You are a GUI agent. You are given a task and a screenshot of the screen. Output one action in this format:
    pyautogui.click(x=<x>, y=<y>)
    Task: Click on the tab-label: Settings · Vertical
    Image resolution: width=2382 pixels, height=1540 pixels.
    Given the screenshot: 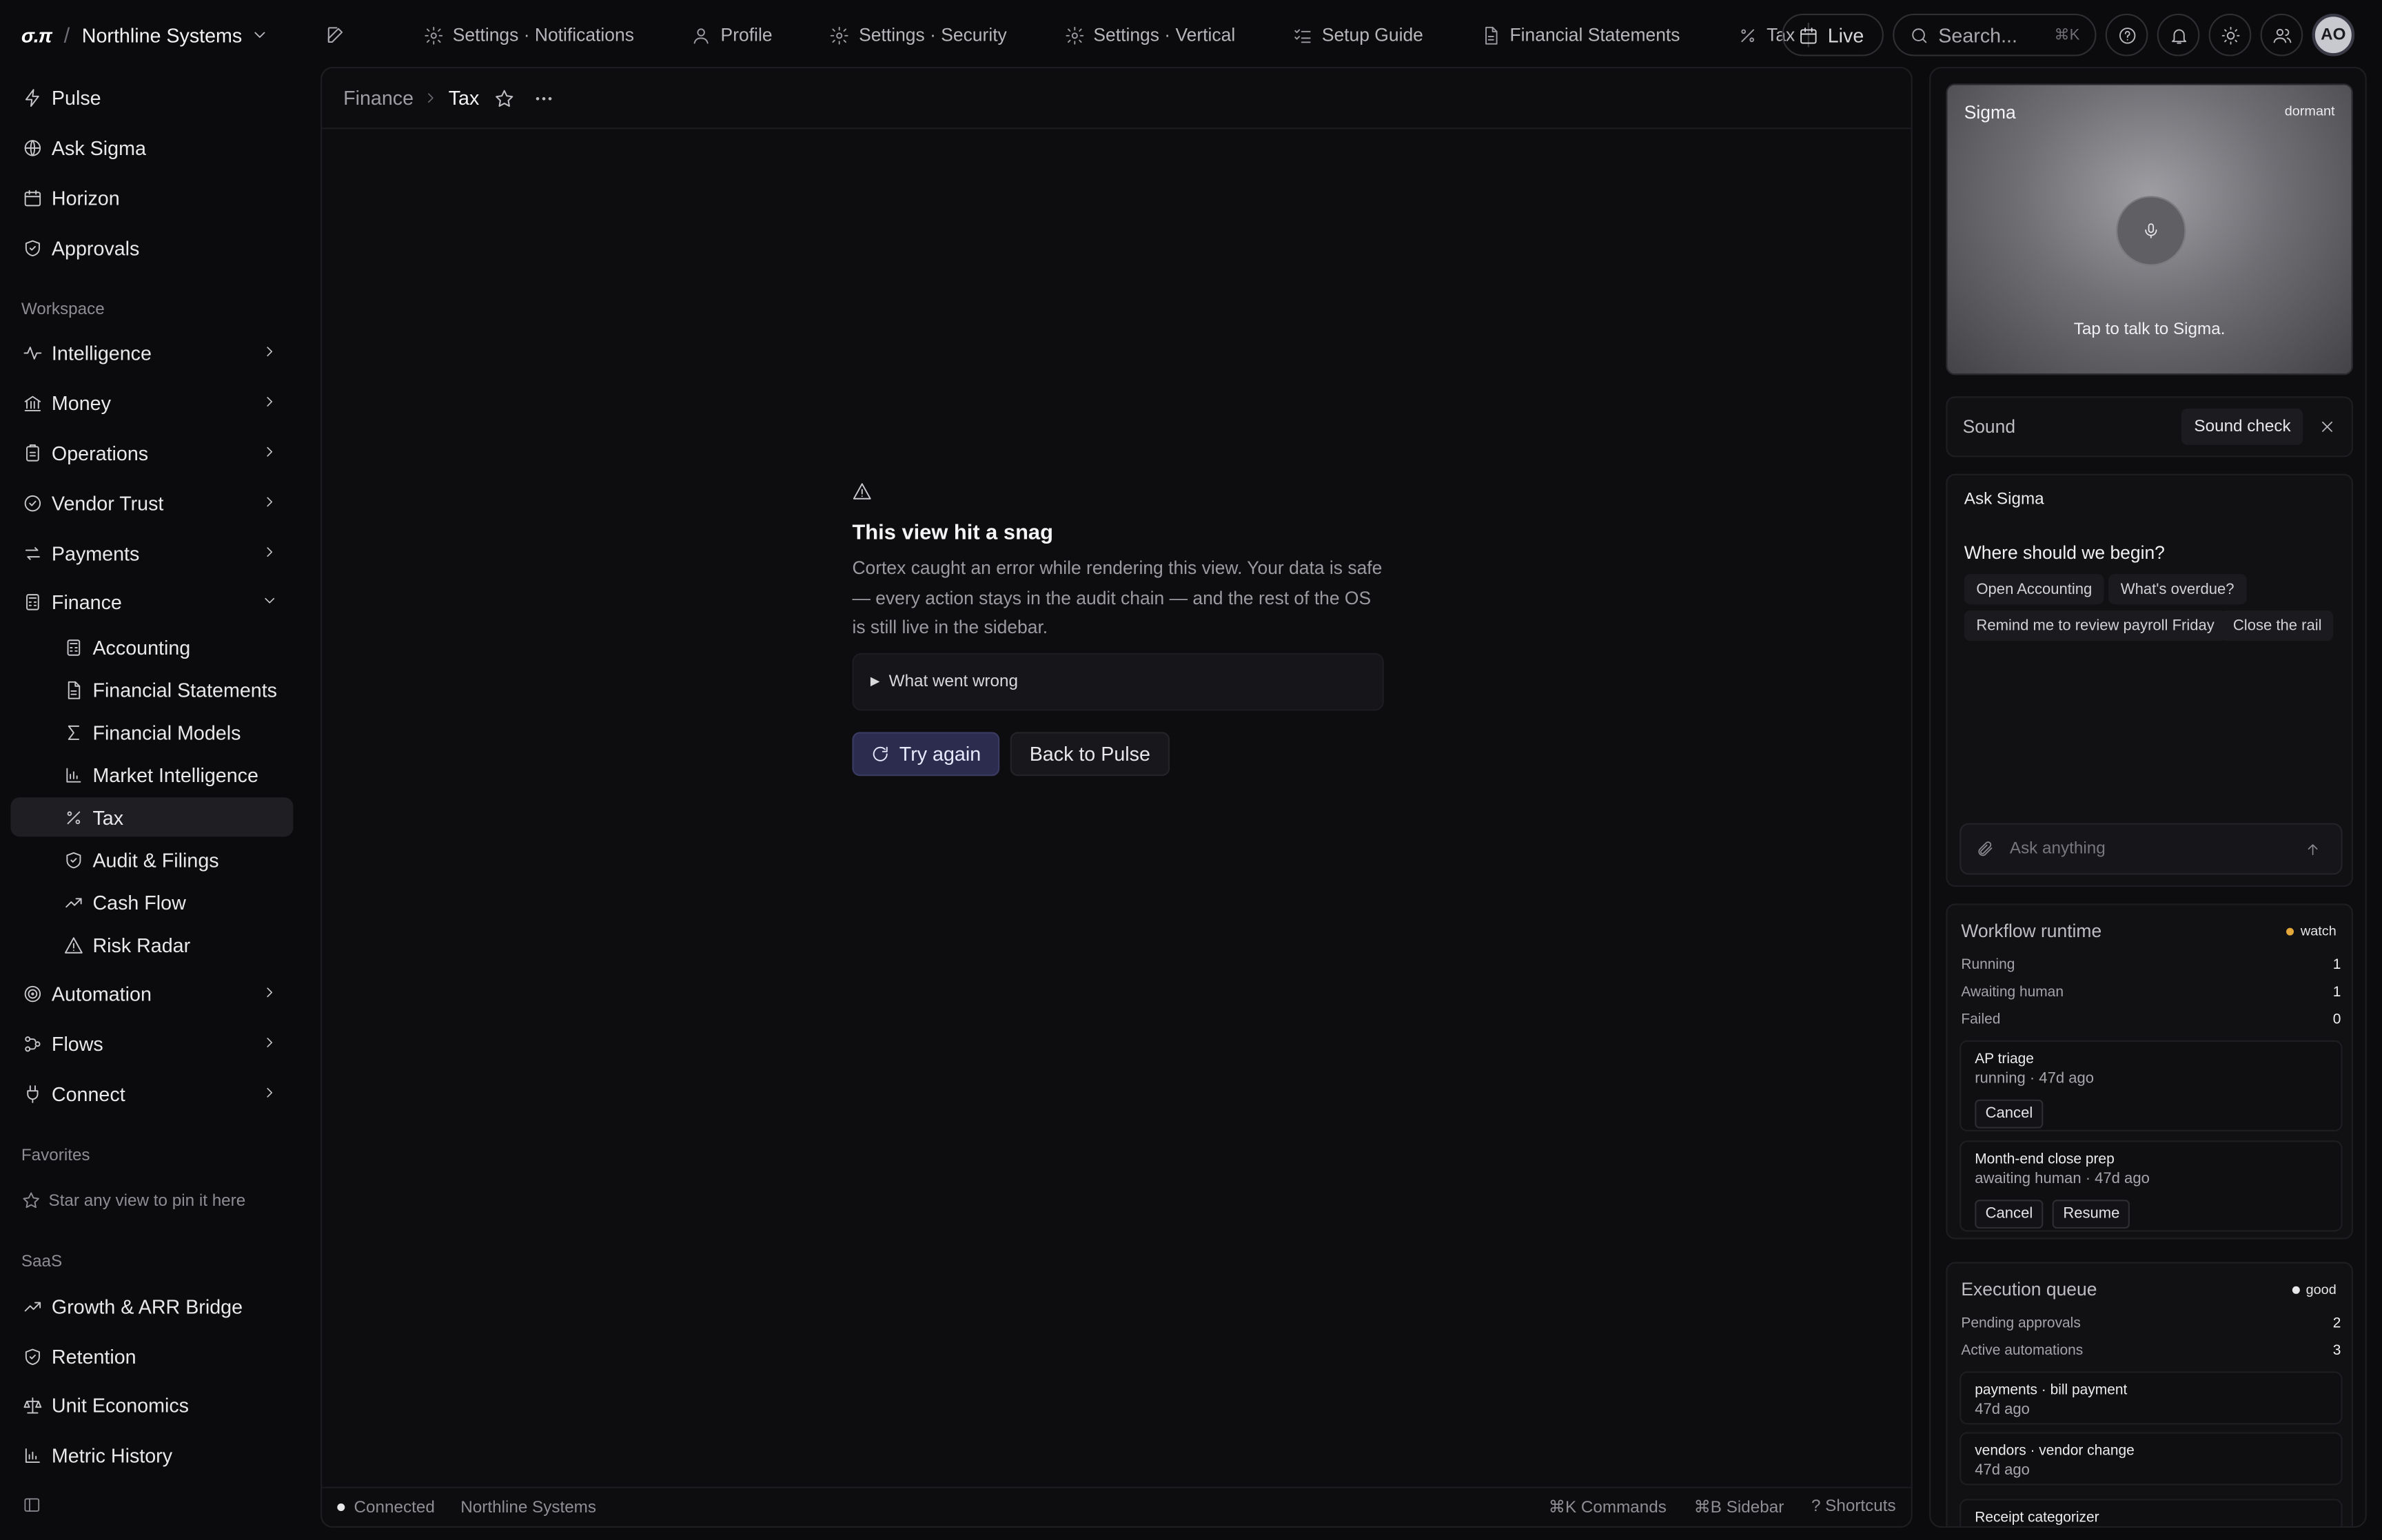 What is the action you would take?
    pyautogui.click(x=1164, y=35)
    